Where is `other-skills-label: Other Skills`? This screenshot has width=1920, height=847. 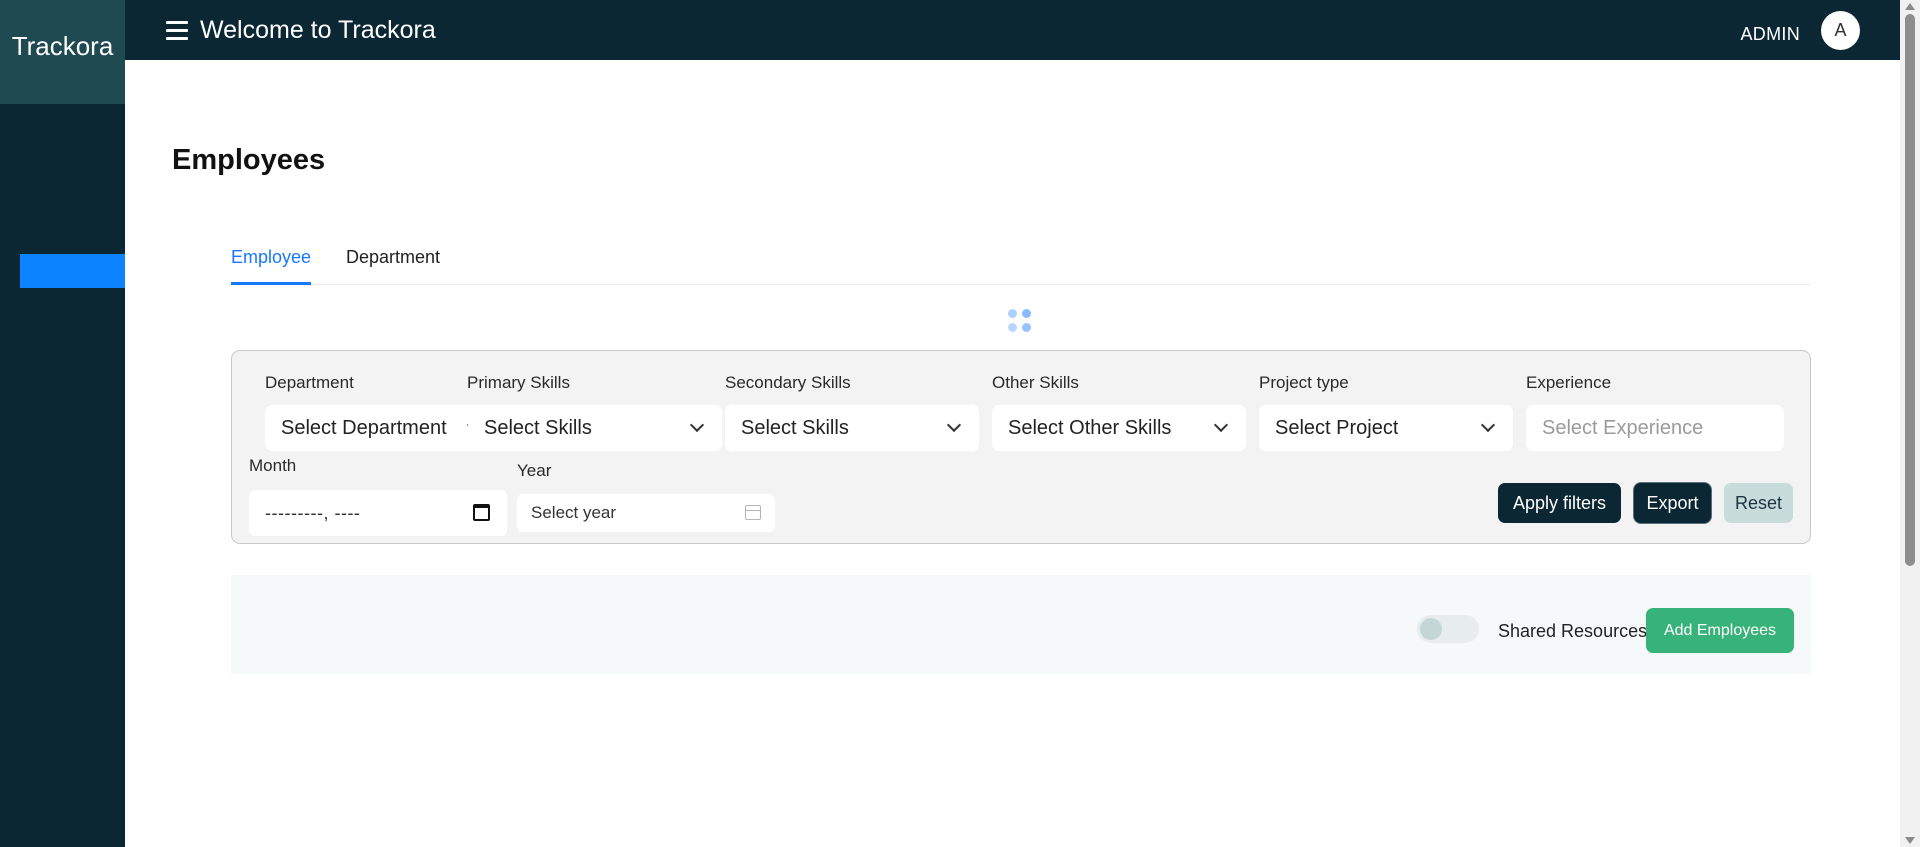 other-skills-label: Other Skills is located at coordinates (1035, 382).